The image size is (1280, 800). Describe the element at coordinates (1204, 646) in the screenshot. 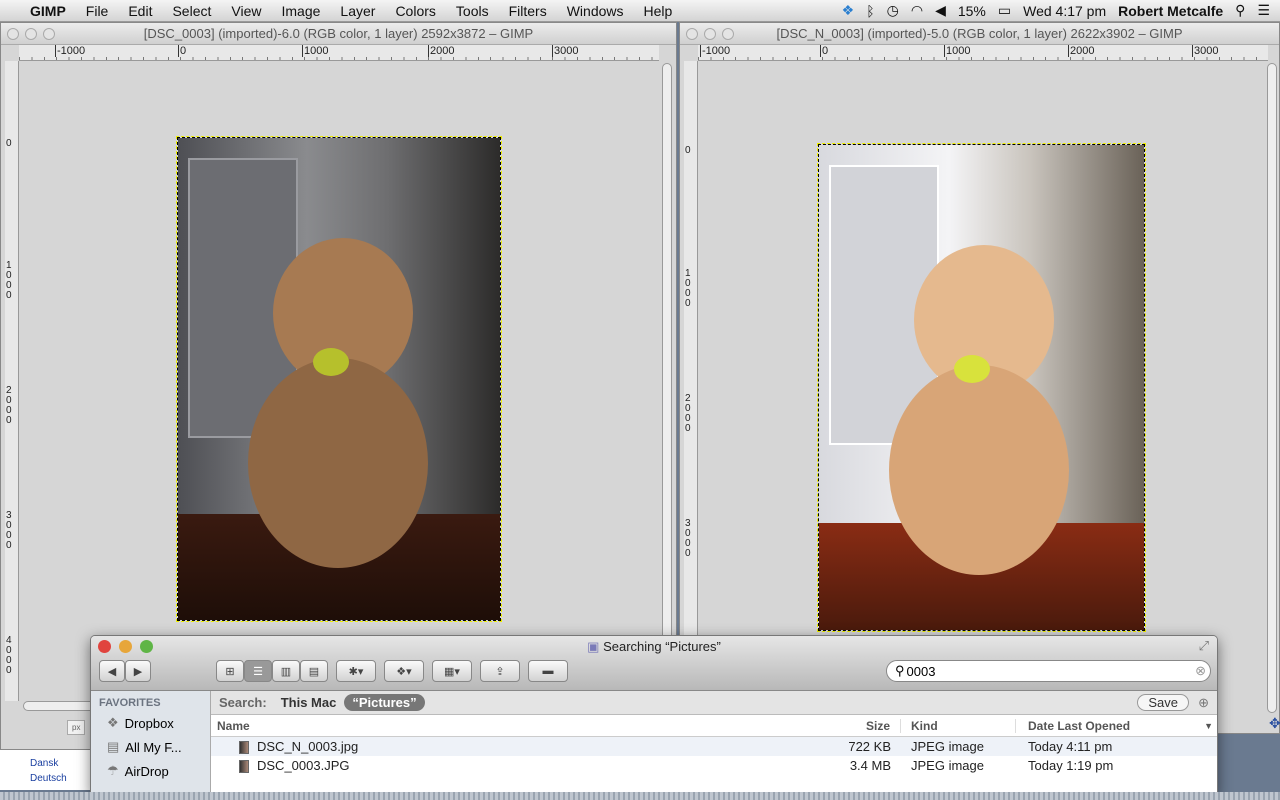

I see `fullscreen-icon: ⤢` at that location.